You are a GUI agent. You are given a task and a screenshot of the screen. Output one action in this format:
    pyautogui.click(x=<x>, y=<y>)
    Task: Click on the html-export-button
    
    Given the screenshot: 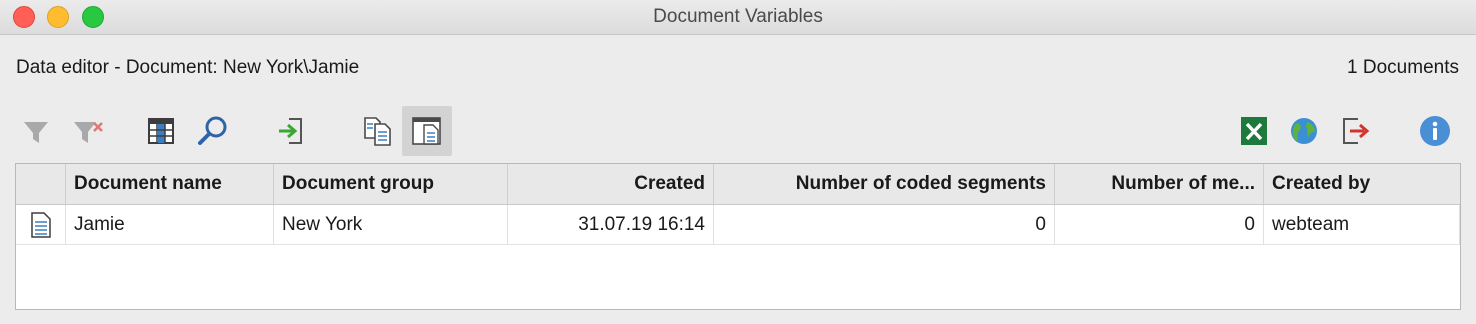 What is the action you would take?
    pyautogui.click(x=1304, y=131)
    